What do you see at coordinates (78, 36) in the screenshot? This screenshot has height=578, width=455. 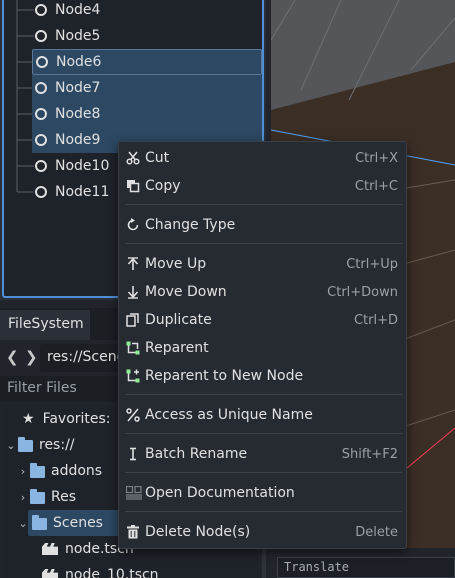 I see `node-label: Node5` at bounding box center [78, 36].